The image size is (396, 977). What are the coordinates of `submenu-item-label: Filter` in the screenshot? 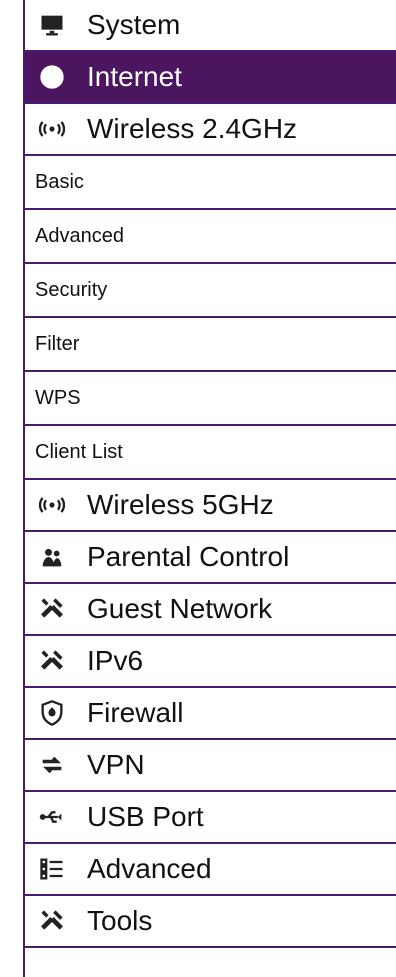 It's located at (57, 344).